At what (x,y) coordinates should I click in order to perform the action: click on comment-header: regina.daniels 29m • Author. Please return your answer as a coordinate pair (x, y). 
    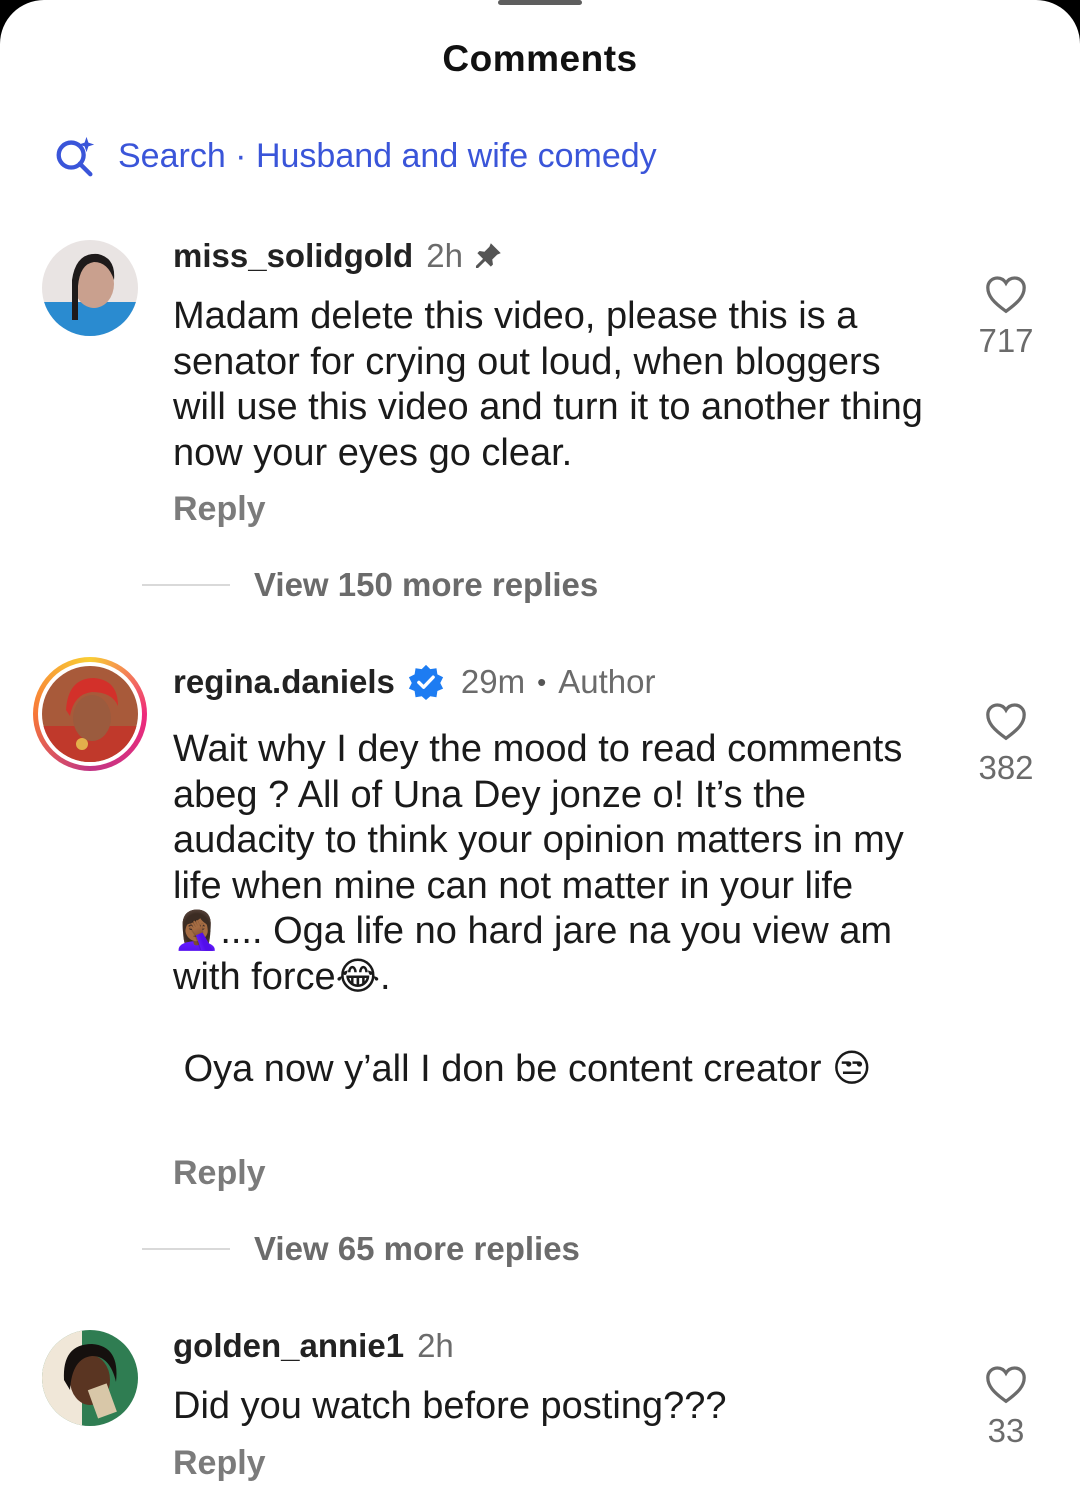
    Looking at the image, I should click on (414, 682).